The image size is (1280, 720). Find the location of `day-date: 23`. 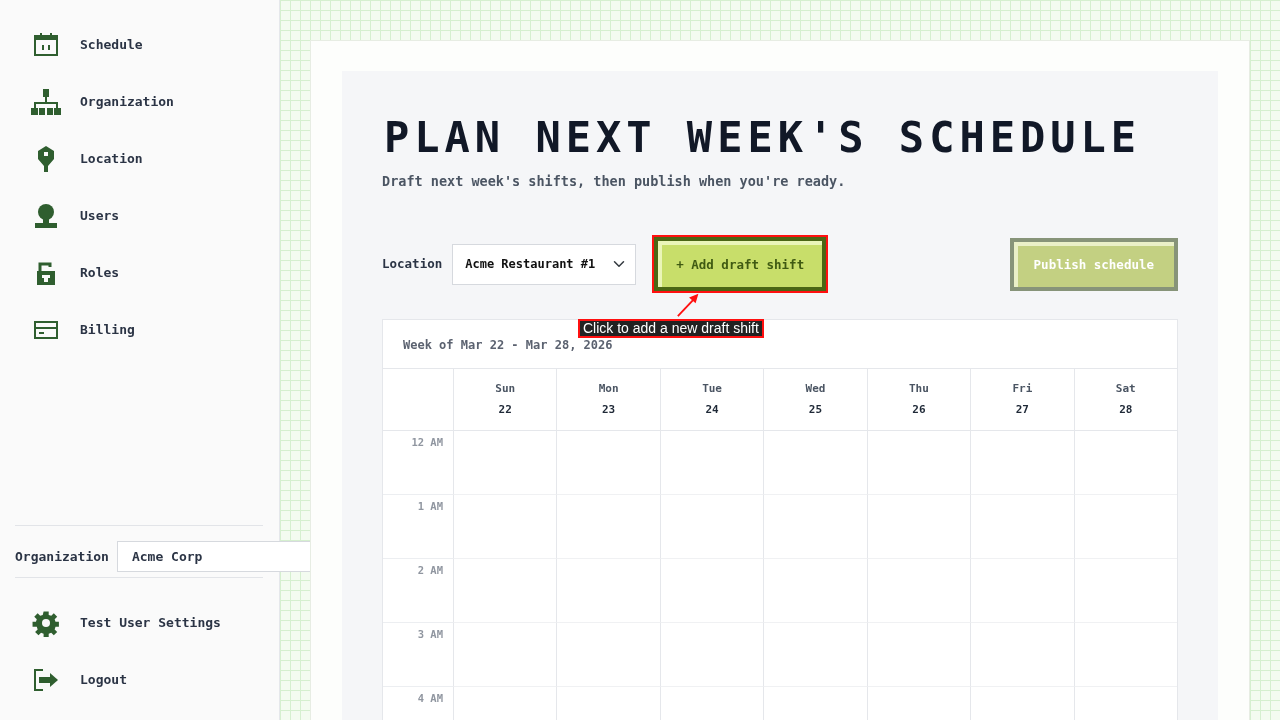

day-date: 23 is located at coordinates (609, 409).